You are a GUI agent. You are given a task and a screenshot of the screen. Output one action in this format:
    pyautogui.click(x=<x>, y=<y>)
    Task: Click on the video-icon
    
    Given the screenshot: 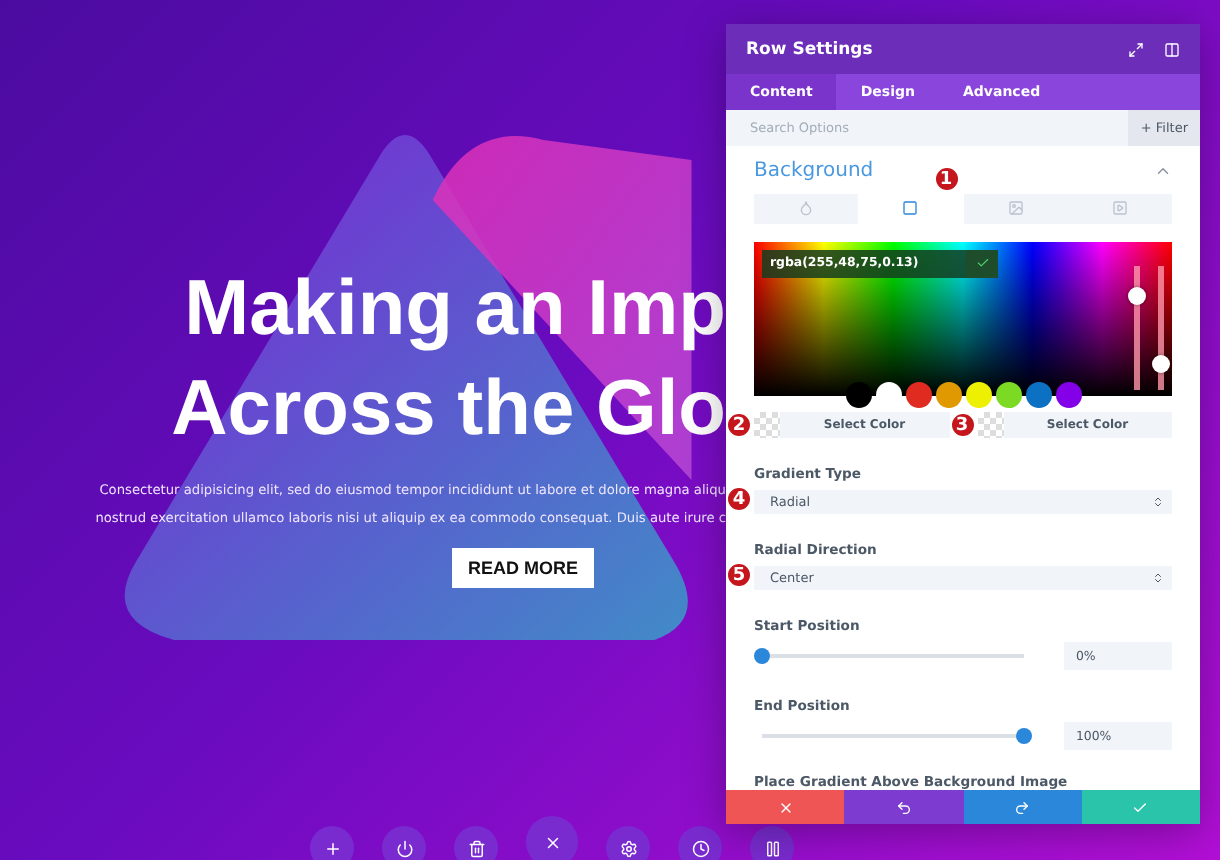 What is the action you would take?
    pyautogui.click(x=1119, y=208)
    